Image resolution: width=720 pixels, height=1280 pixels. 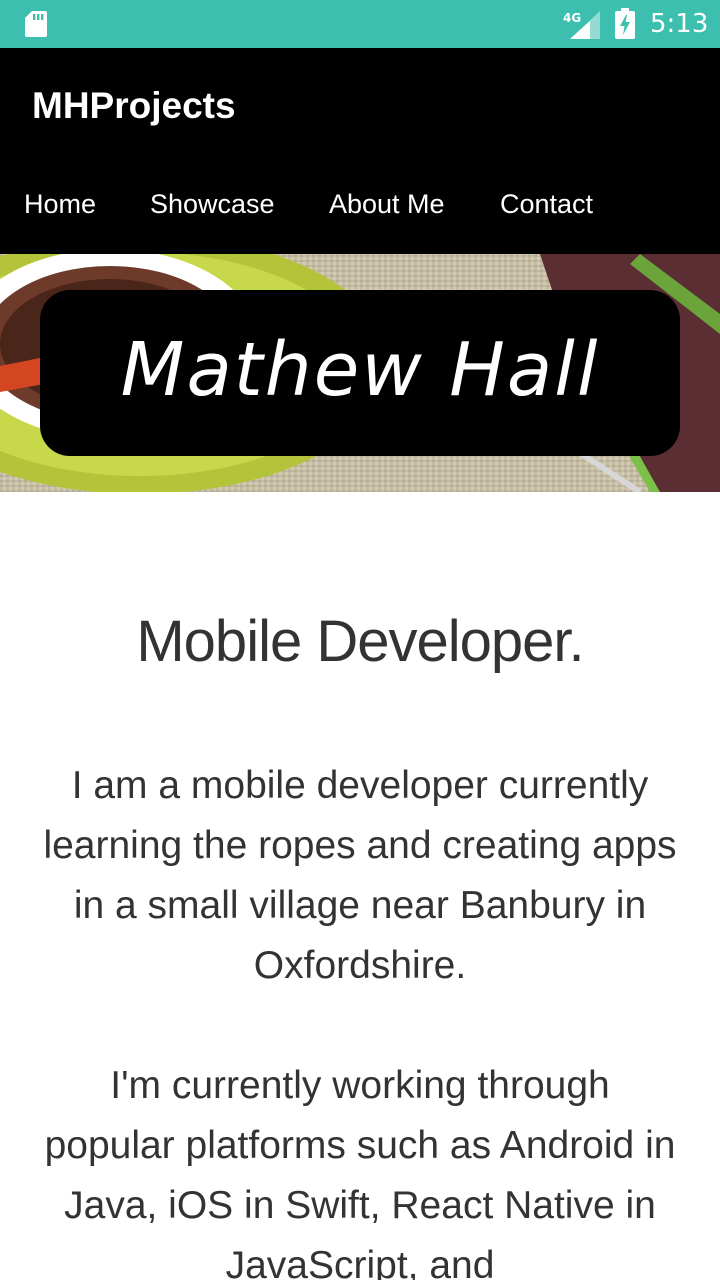 What do you see at coordinates (572, 18) in the screenshot?
I see `network-type-label: 4G` at bounding box center [572, 18].